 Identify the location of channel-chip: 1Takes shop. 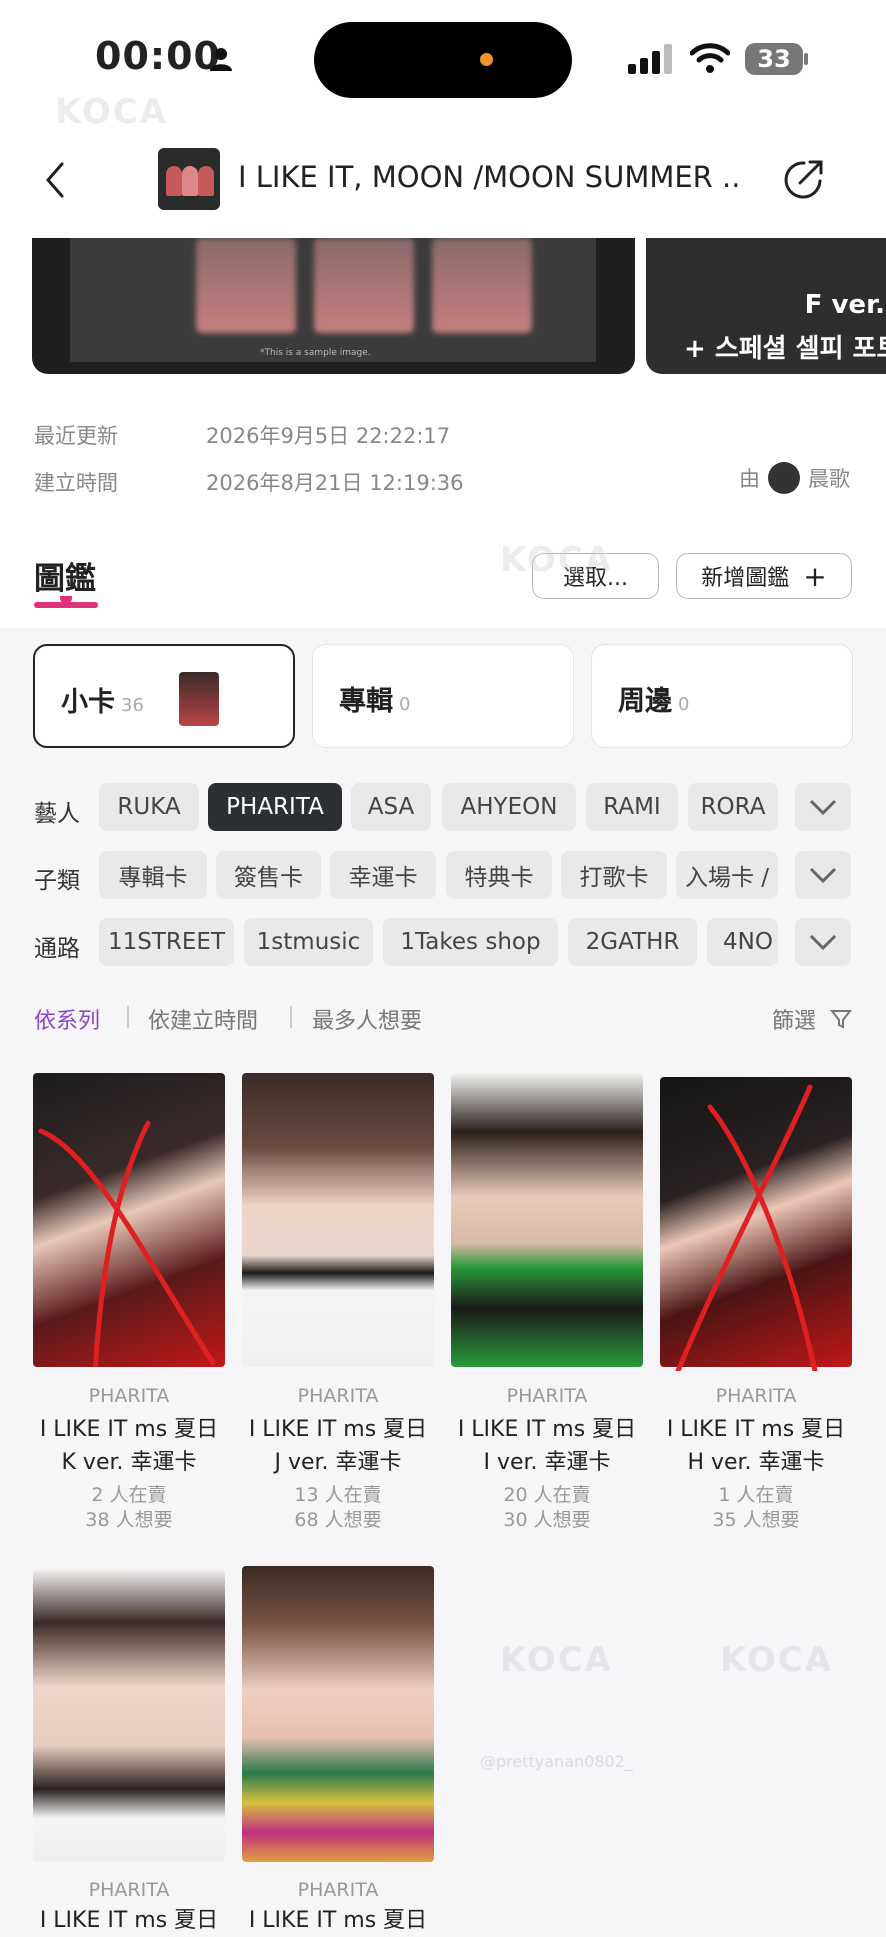
(470, 942).